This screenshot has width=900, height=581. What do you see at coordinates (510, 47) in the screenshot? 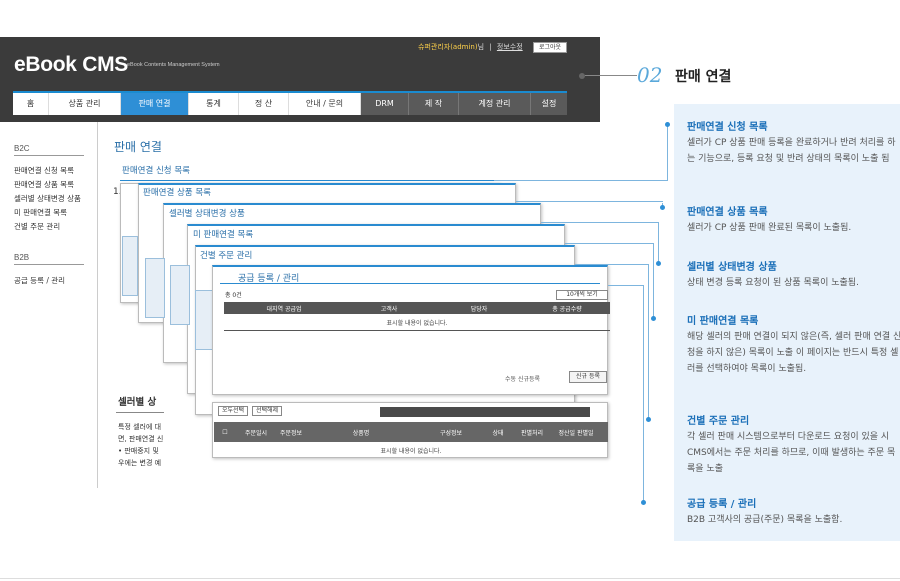
I see `edit-info-link: 정보수정` at bounding box center [510, 47].